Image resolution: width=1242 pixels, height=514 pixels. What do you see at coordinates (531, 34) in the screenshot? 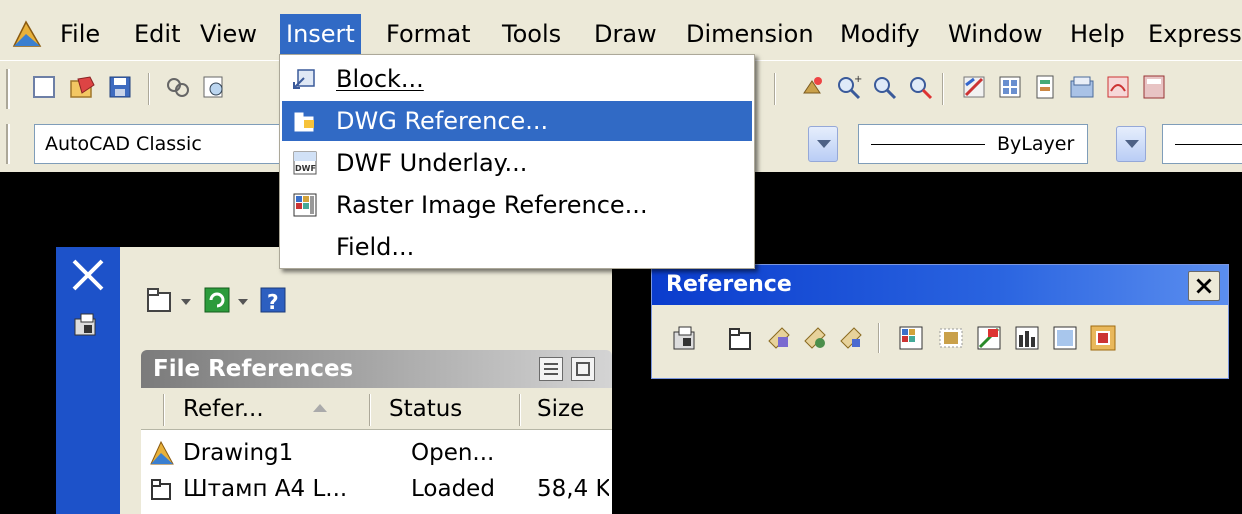
I see `menu-tools: Tools` at bounding box center [531, 34].